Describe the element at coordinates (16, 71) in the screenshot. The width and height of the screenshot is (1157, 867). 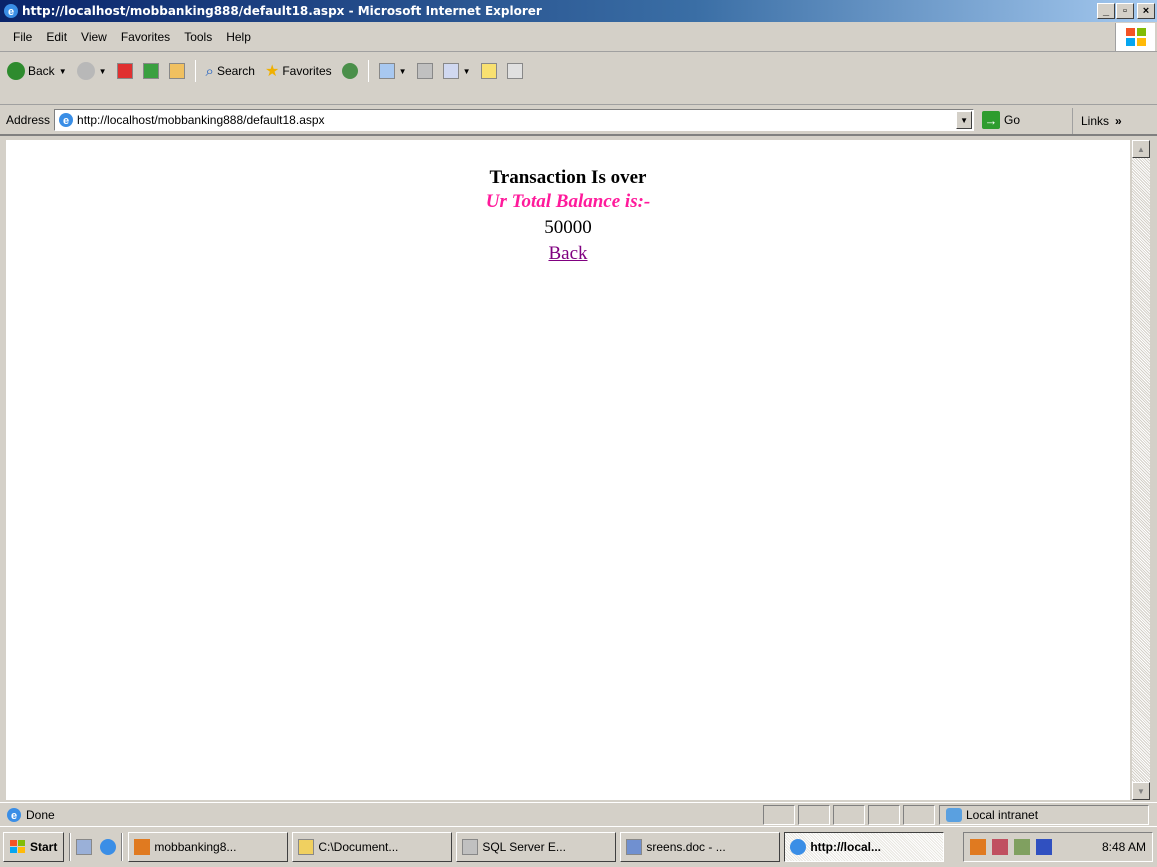
I see `back-arrow-icon` at that location.